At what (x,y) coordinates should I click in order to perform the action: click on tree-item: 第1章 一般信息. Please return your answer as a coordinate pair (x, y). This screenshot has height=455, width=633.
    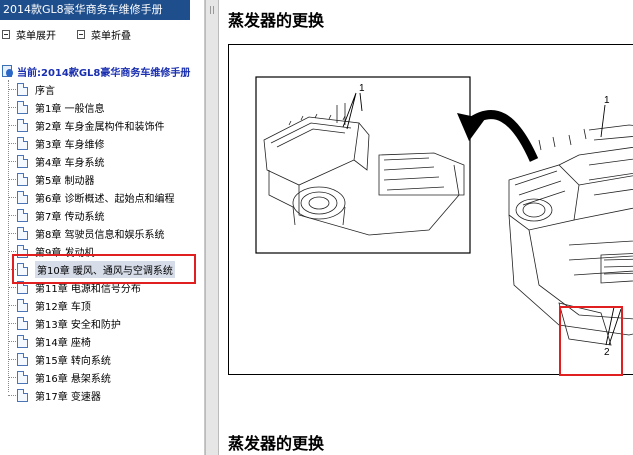
    Looking at the image, I should click on (56, 107).